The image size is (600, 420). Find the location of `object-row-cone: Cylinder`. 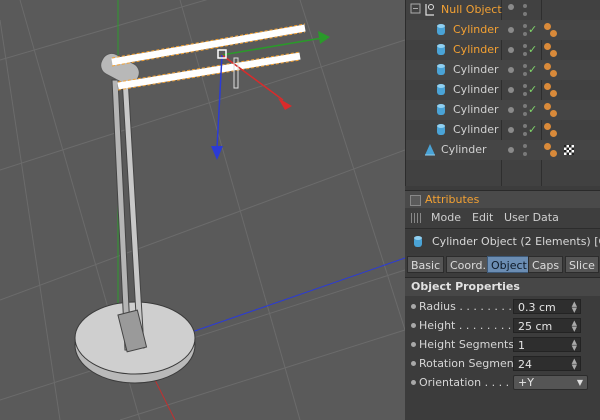

object-row-cone: Cylinder is located at coordinates (503, 150).